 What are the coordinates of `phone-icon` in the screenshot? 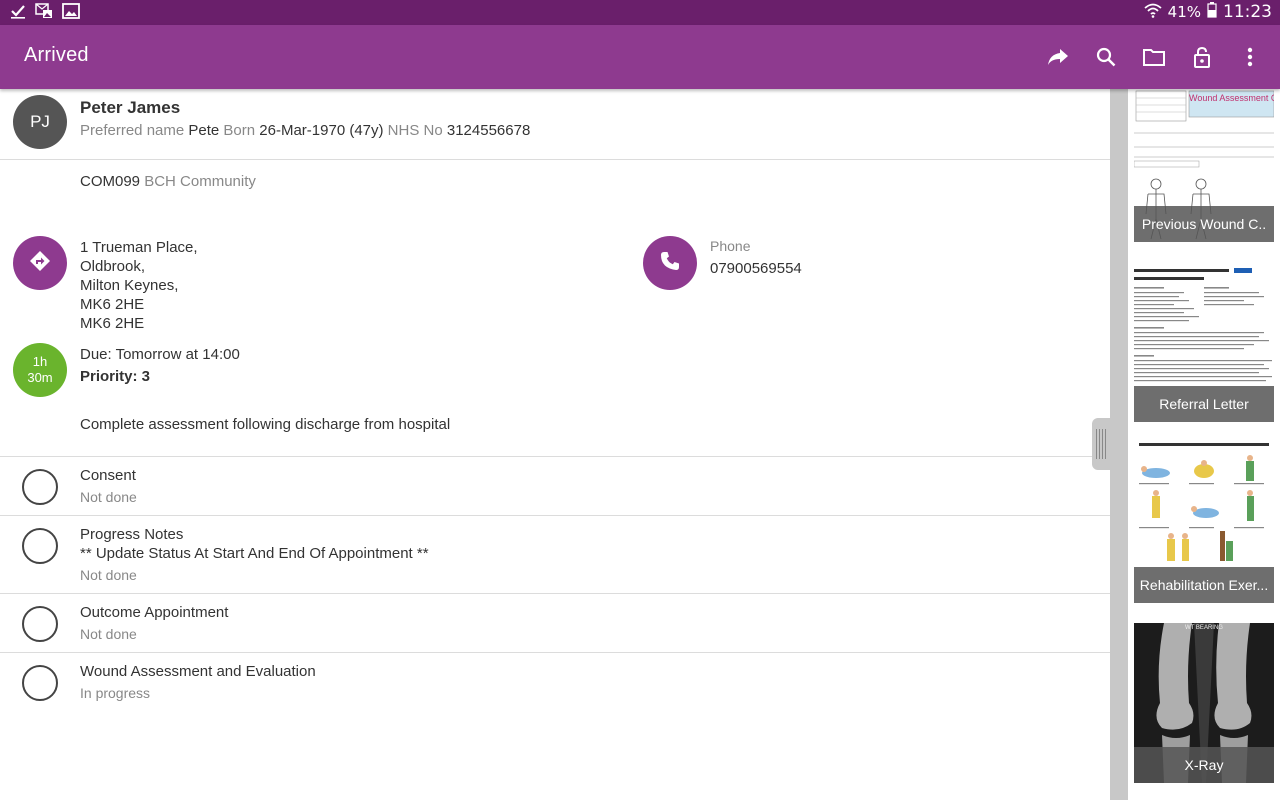 It's located at (670, 263).